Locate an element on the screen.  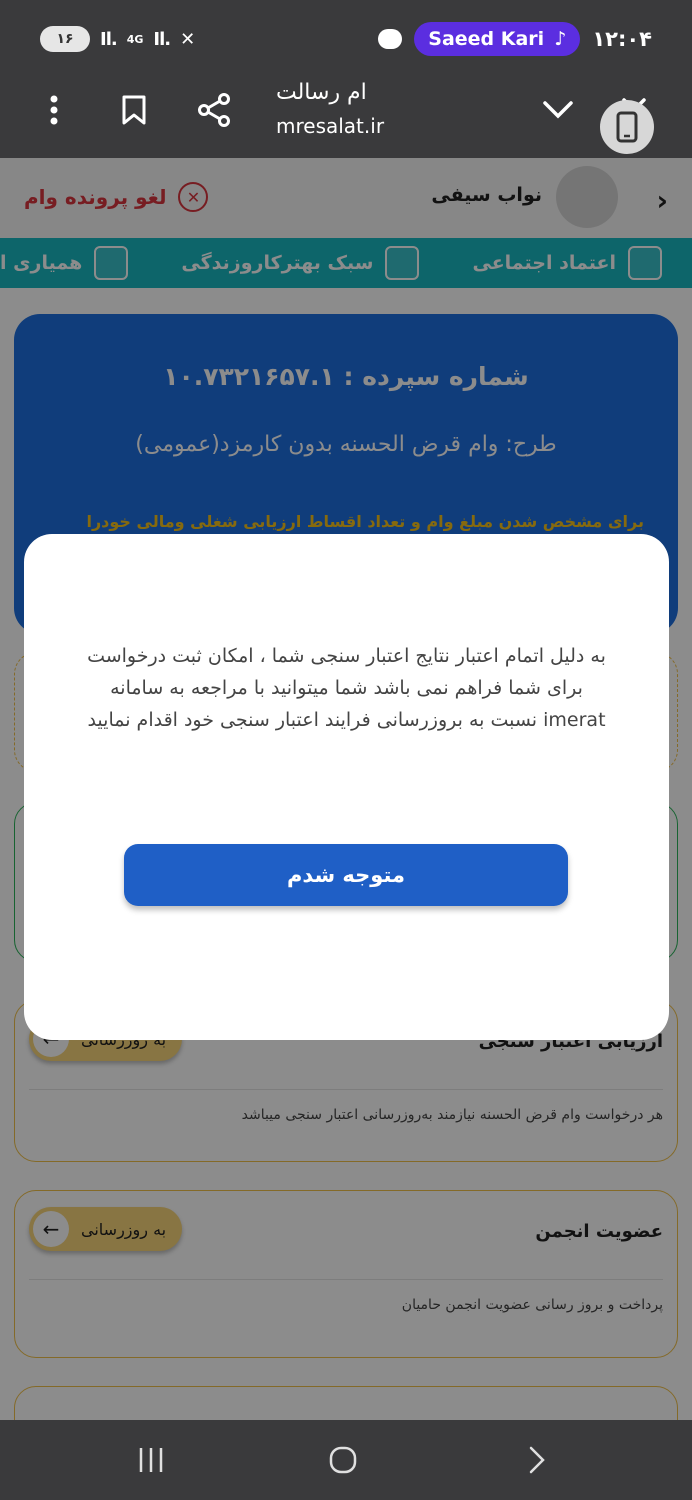
status-left: ۱۶ Il. 4G Il. ✕ is located at coordinates (117, 39).